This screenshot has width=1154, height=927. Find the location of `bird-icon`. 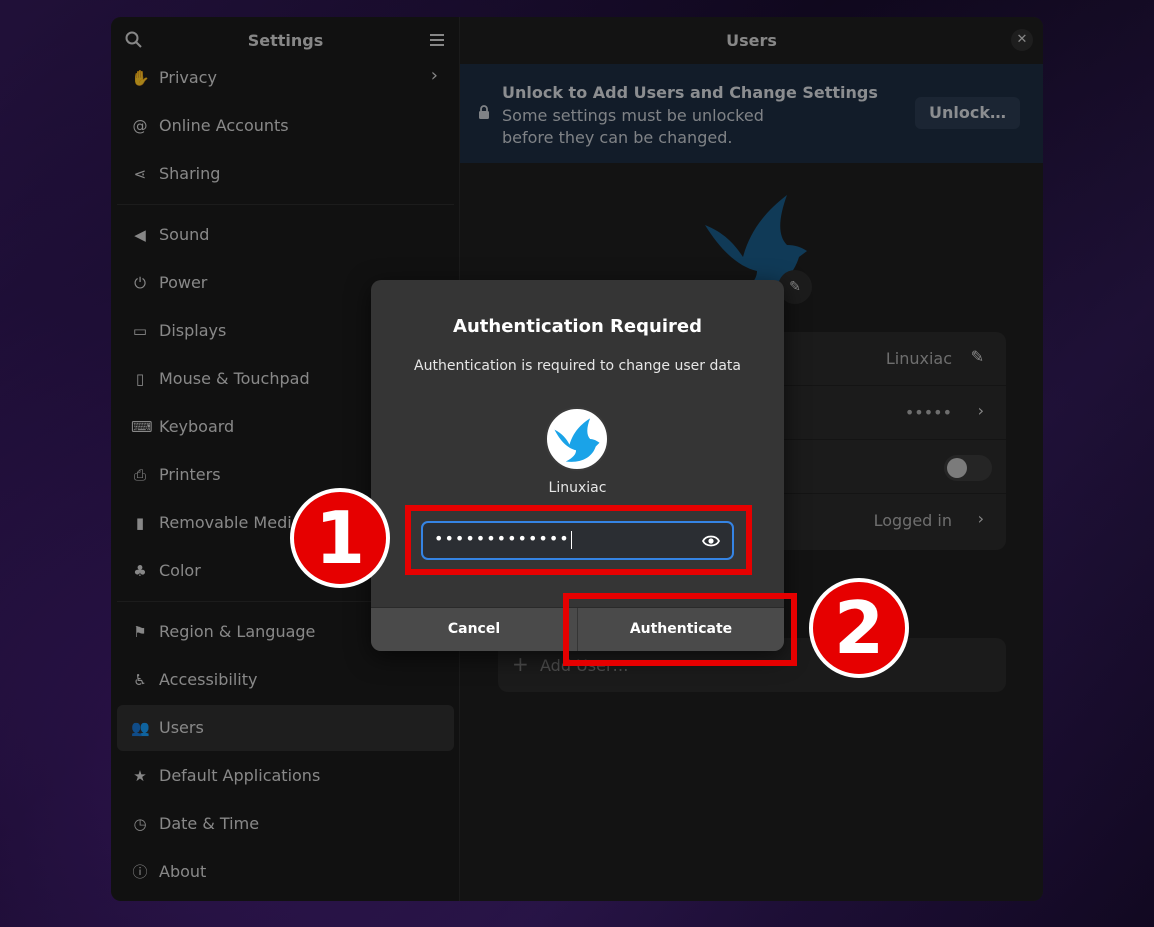

bird-icon is located at coordinates (577, 440).